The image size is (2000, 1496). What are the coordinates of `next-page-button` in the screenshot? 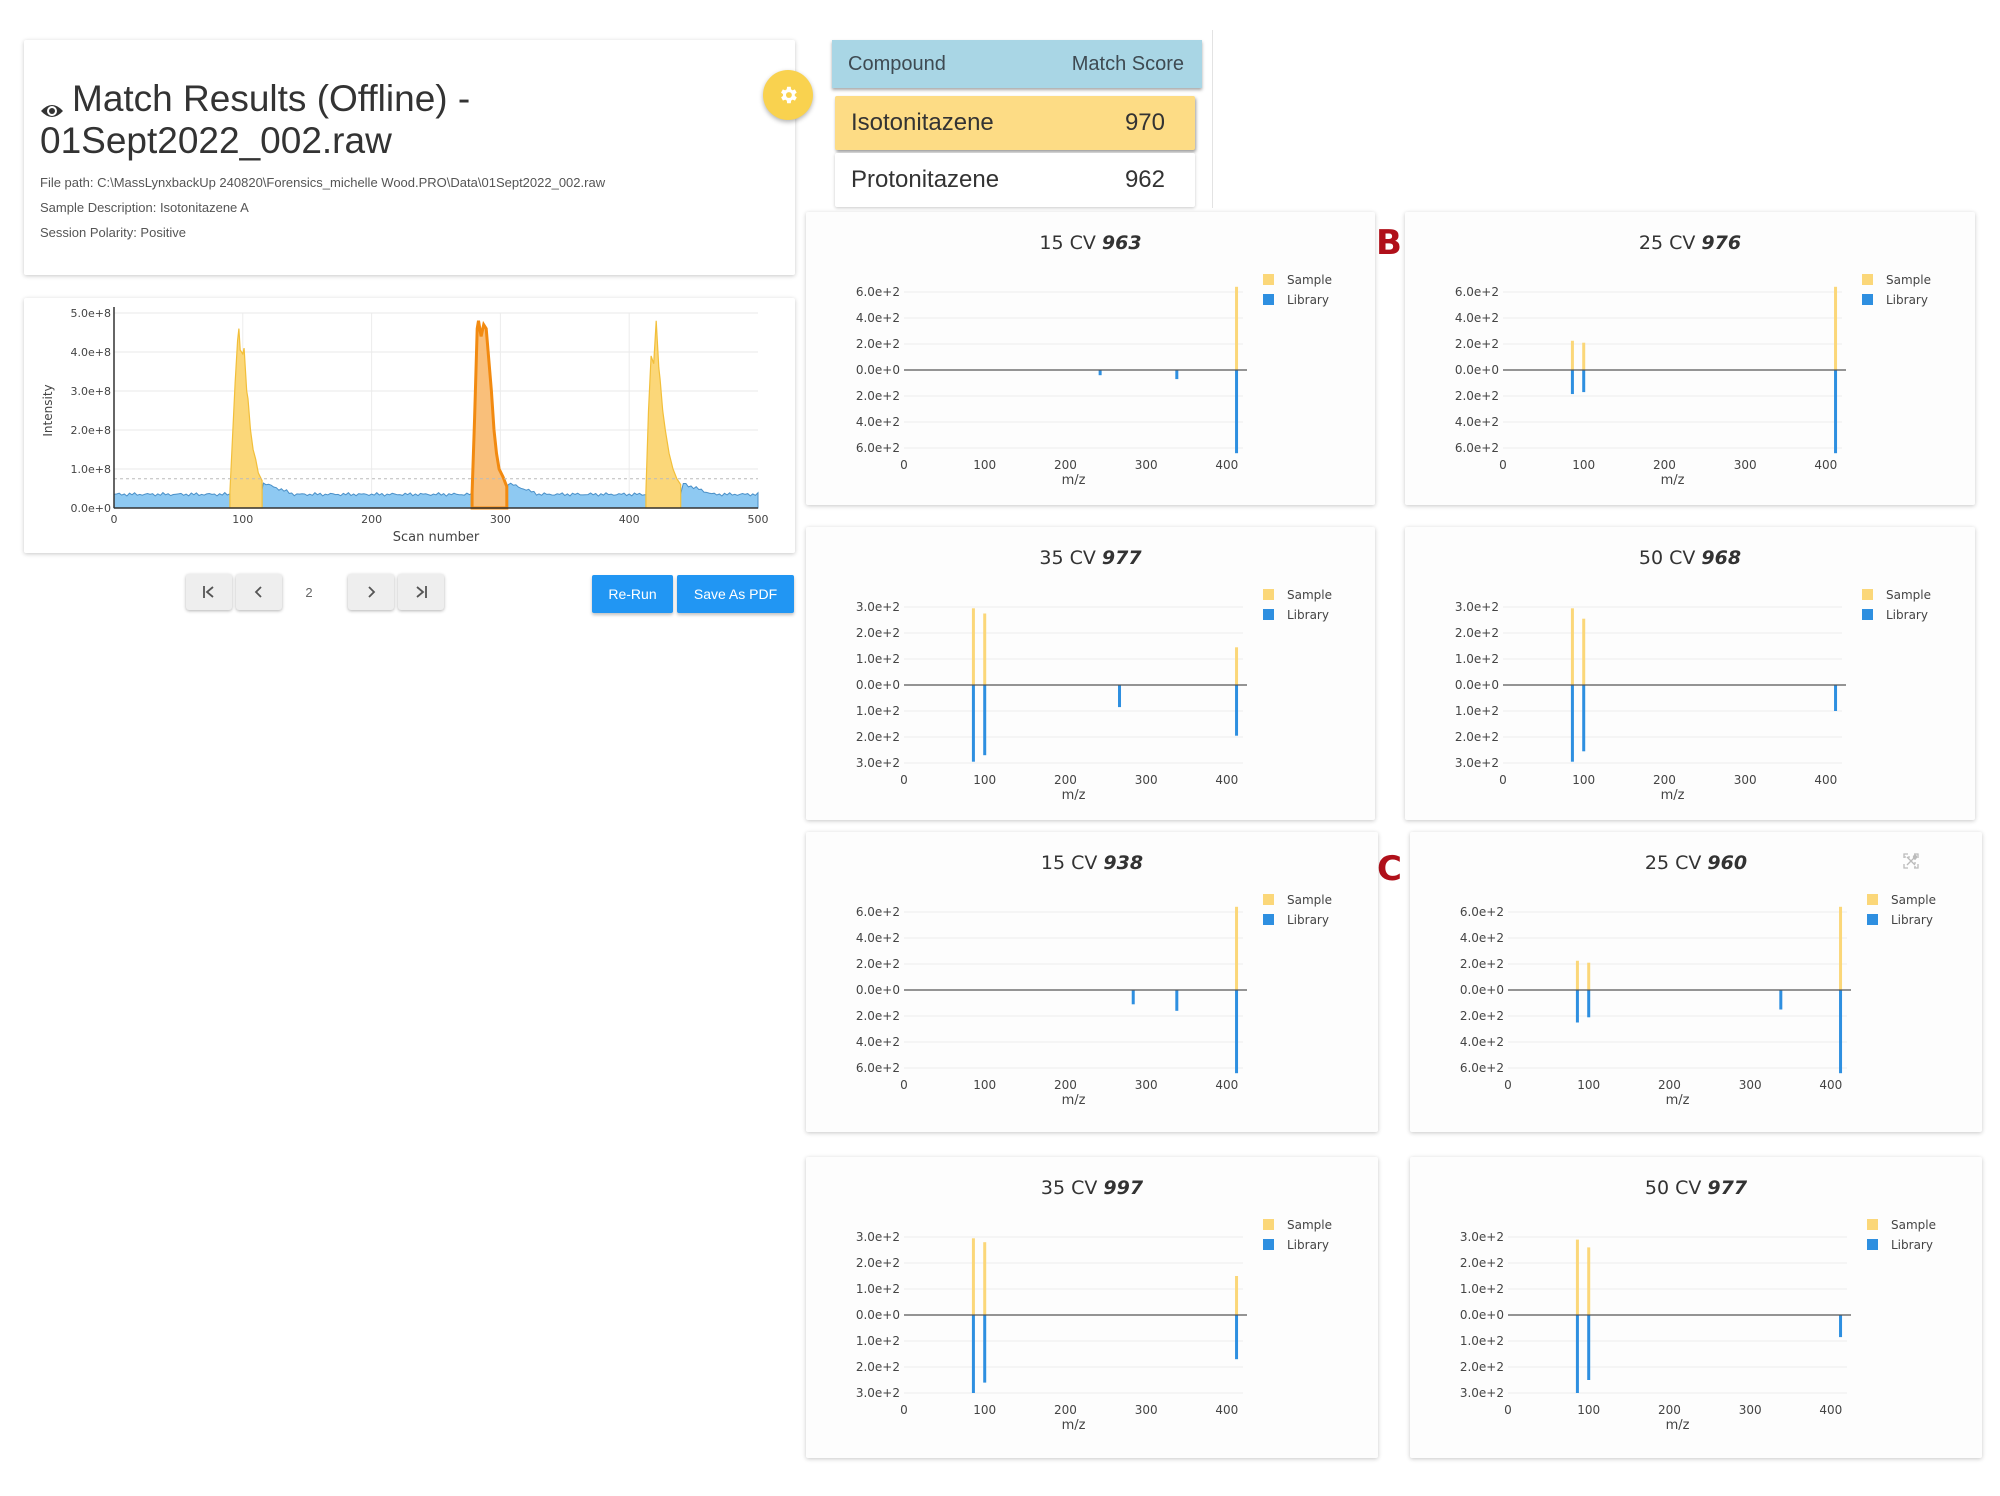 It's located at (371, 592).